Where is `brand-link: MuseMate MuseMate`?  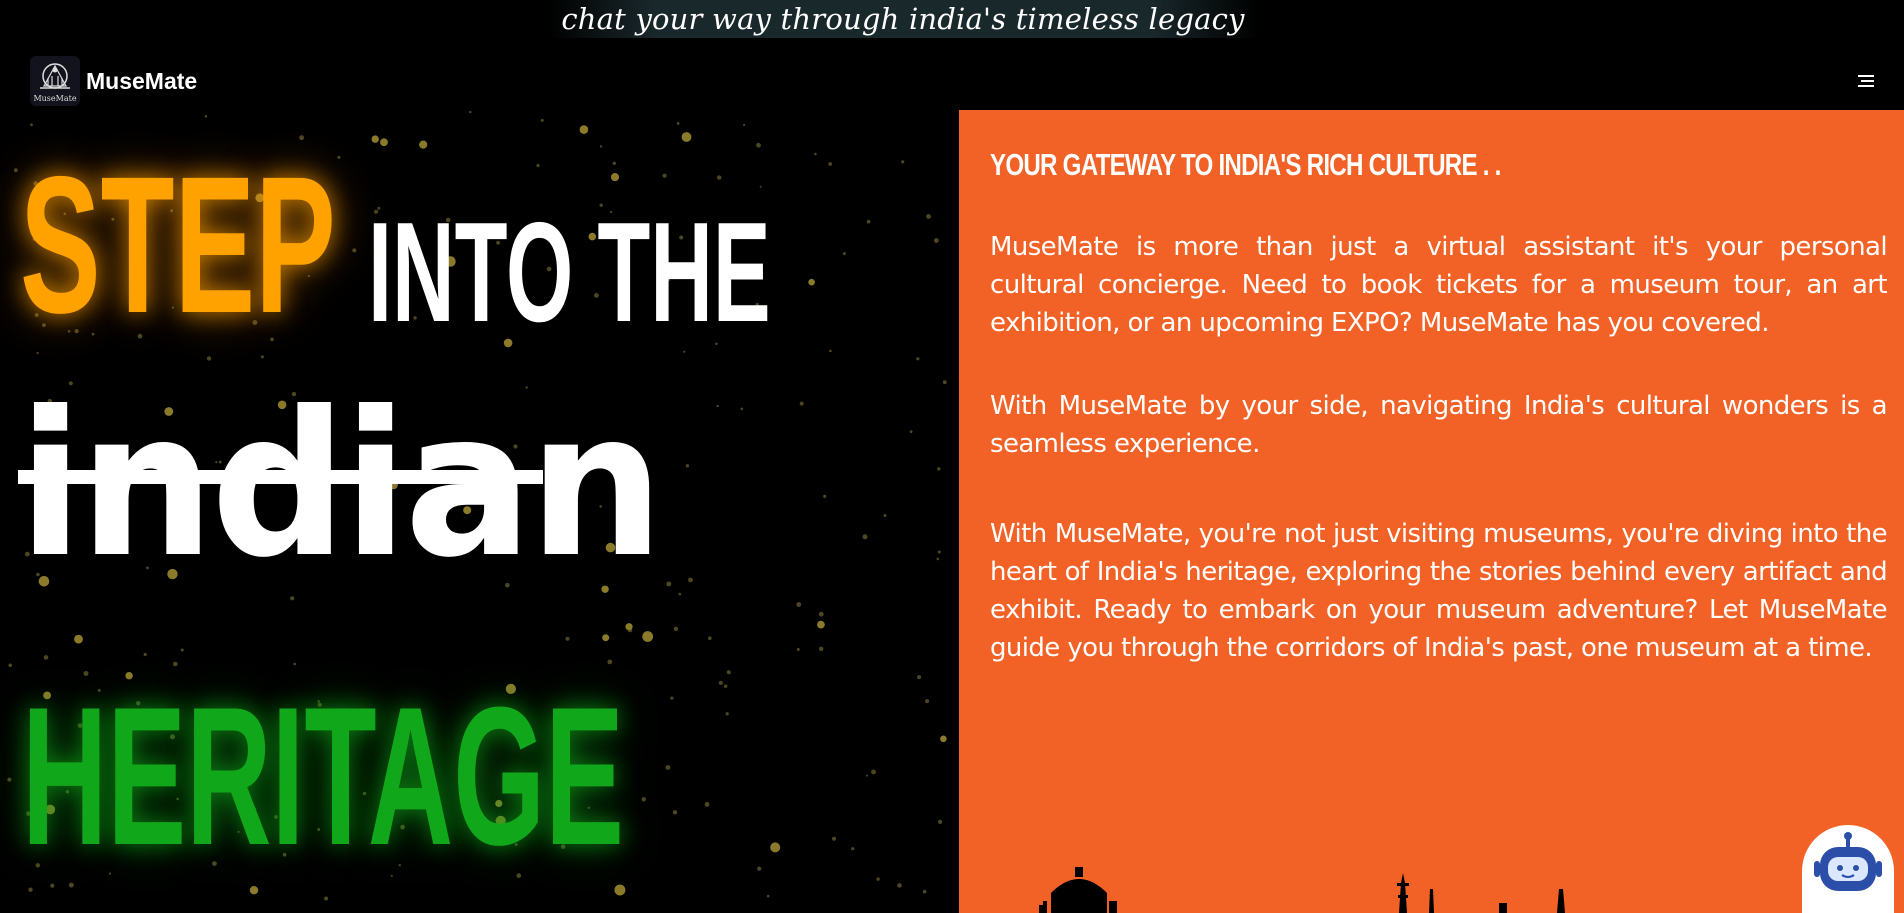 brand-link: MuseMate MuseMate is located at coordinates (113, 81).